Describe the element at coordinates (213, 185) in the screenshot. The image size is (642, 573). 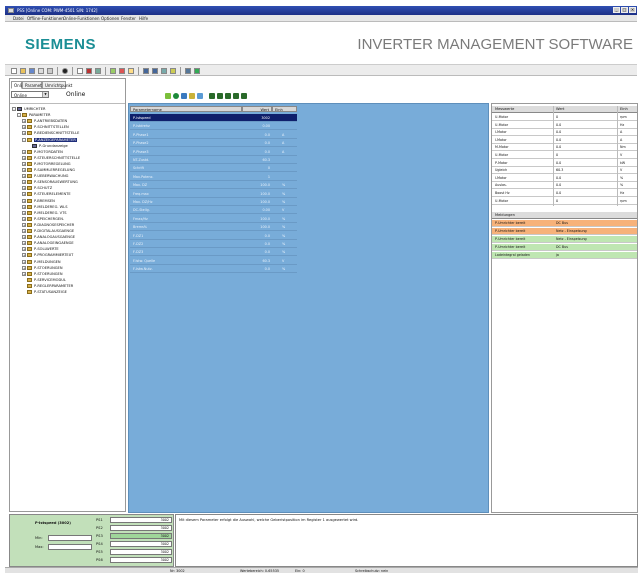
I see `parameter-row: Max. DZ 100.0%` at that location.